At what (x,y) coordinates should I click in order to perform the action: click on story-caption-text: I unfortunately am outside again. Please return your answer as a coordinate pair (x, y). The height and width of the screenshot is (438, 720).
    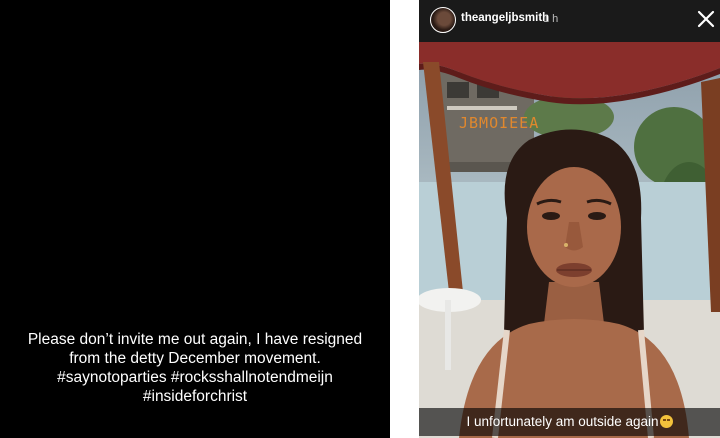
    Looking at the image, I should click on (562, 421).